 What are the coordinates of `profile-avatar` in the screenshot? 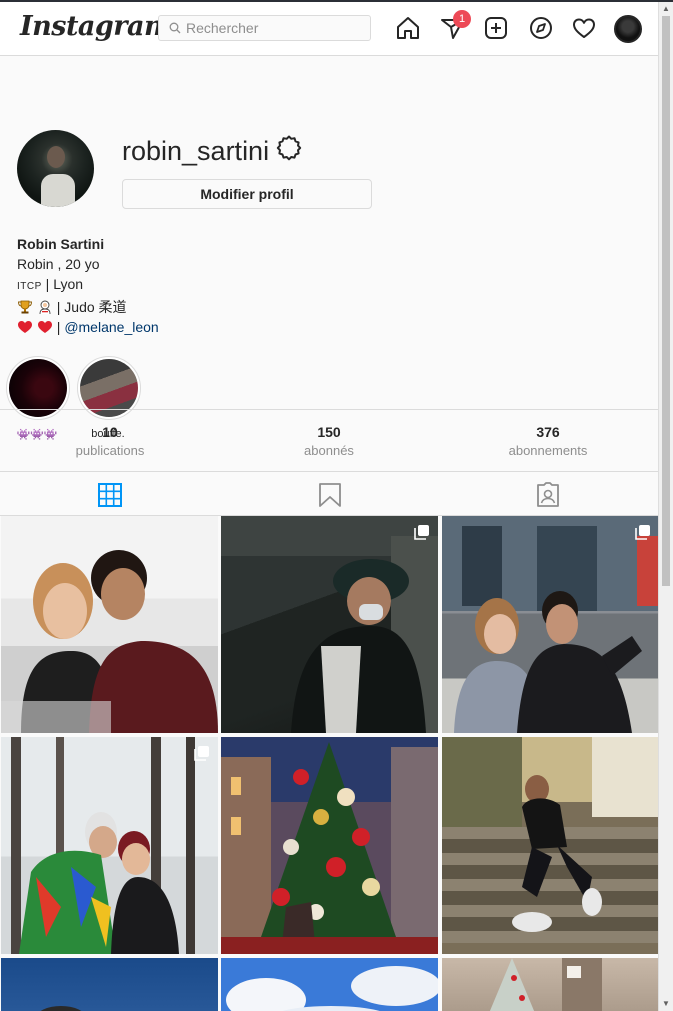 It's located at (55, 168).